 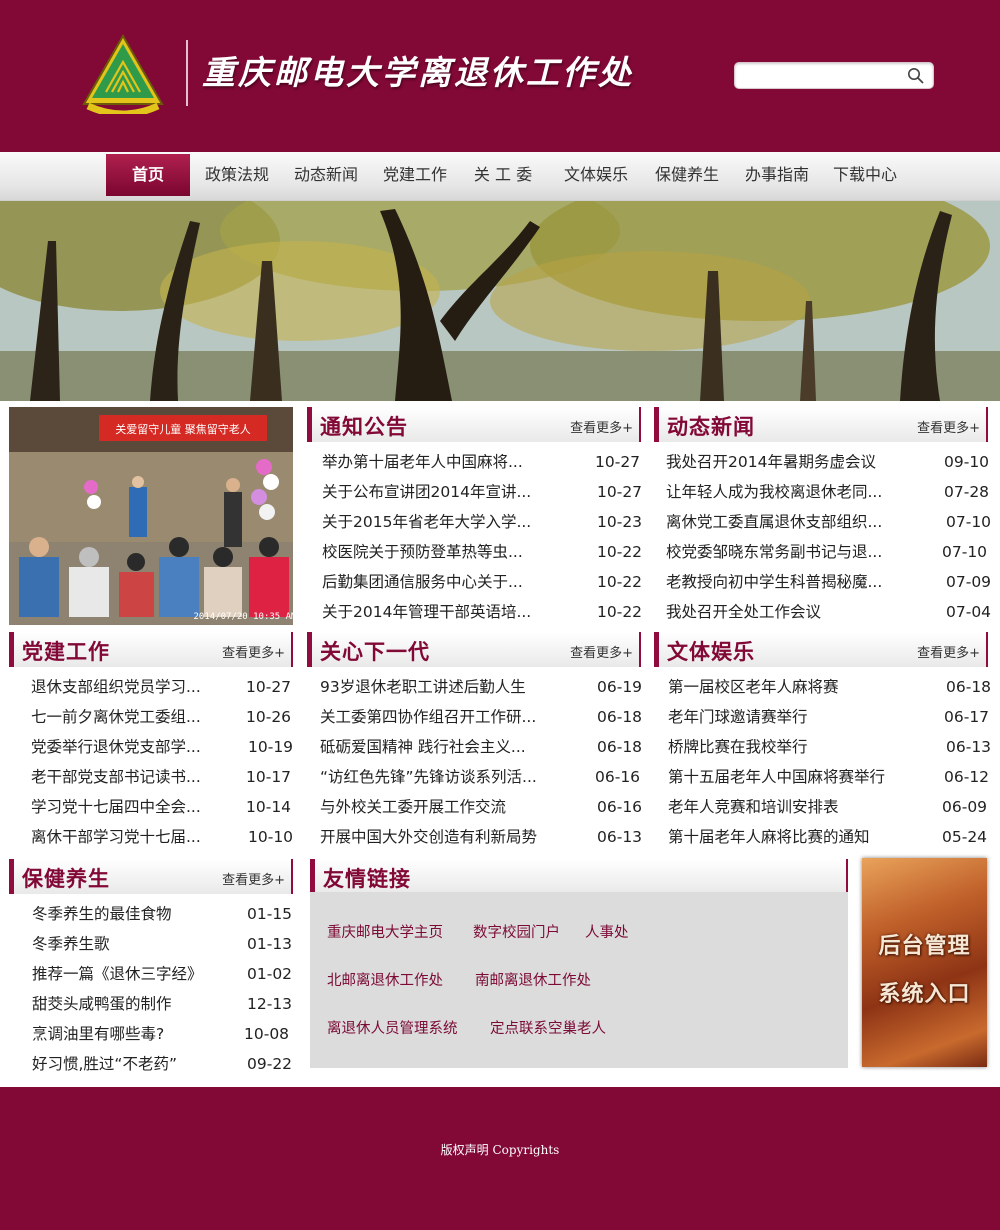 I want to click on friend-link: 人事处, so click(x=607, y=931).